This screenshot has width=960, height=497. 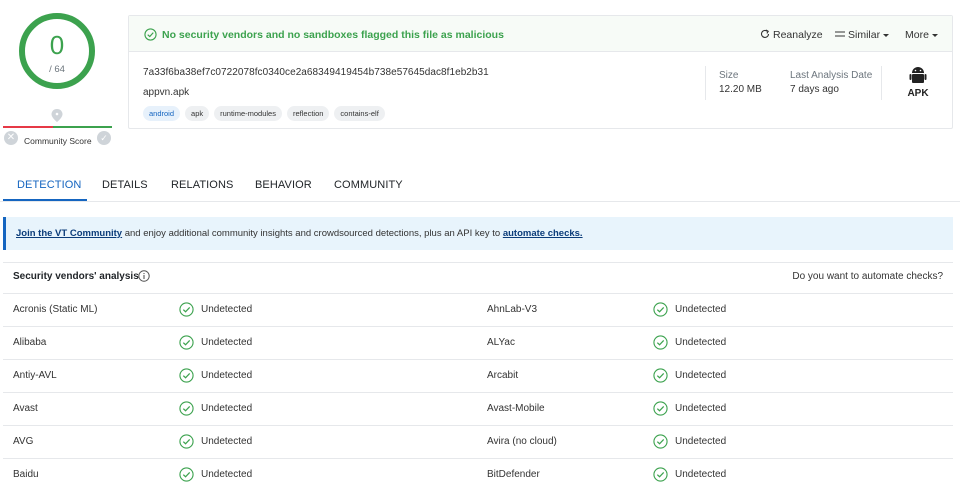 I want to click on vendor-name: Baidu, so click(x=26, y=474).